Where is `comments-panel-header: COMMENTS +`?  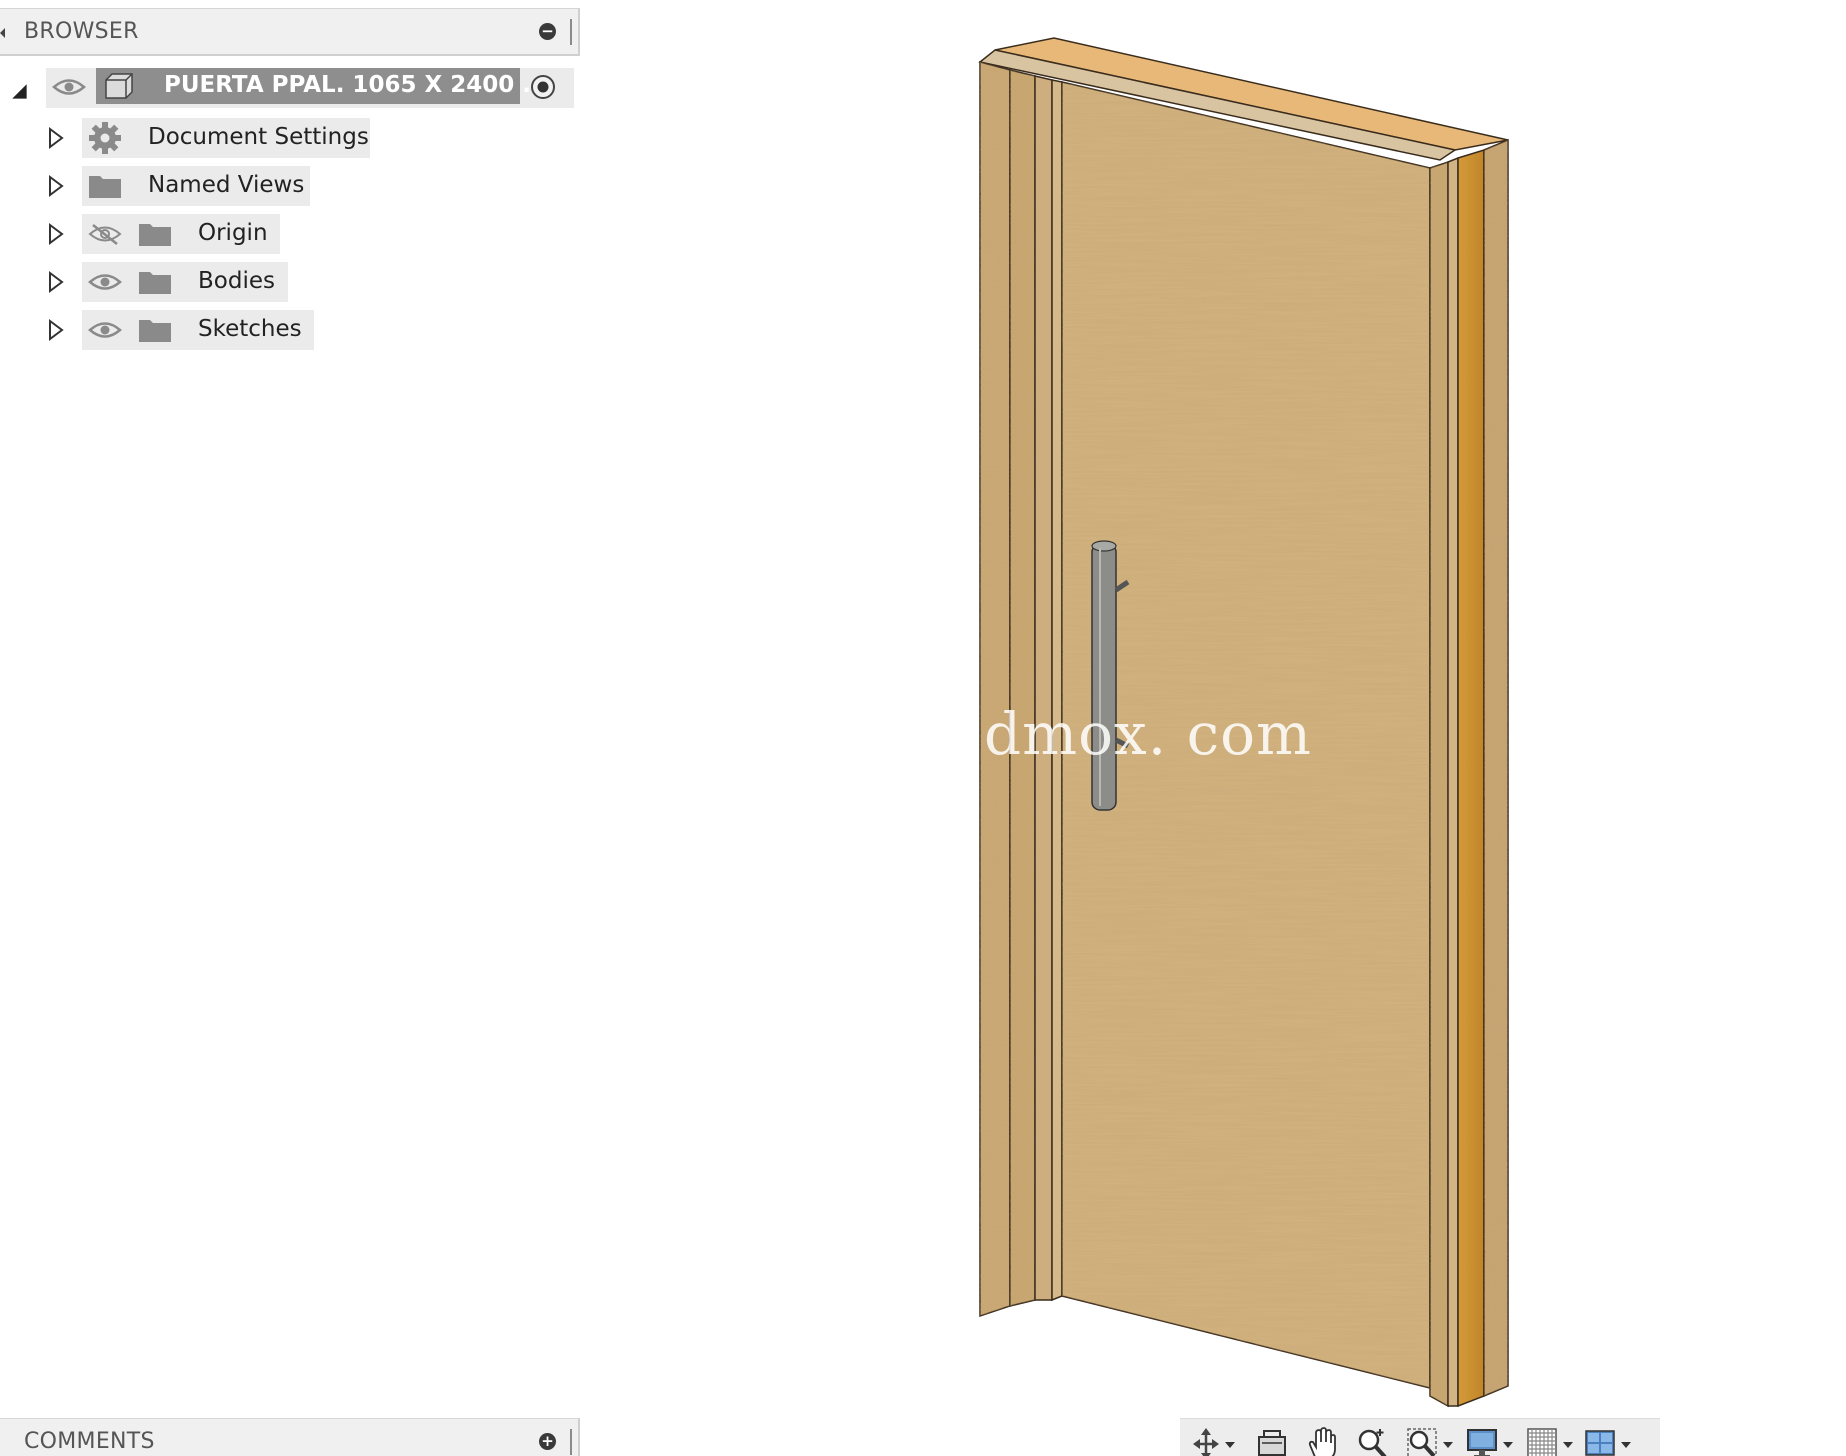 comments-panel-header: COMMENTS + is located at coordinates (290, 1437).